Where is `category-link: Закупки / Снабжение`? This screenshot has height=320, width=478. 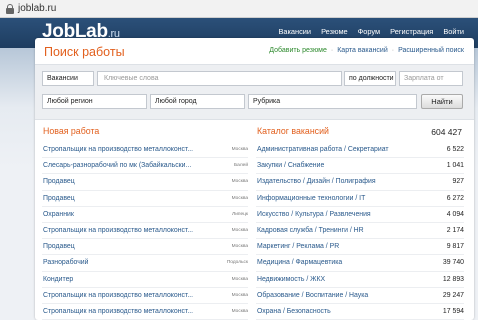
category-link: Закупки / Снабжение is located at coordinates (290, 165).